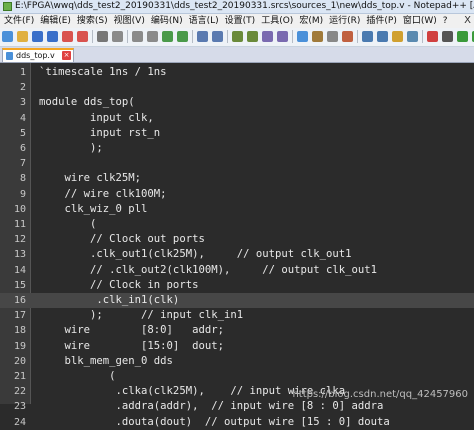  Describe the element at coordinates (195, 254) in the screenshot. I see `line-text: .clk_out1(clk25M), // output clk_out1` at that location.